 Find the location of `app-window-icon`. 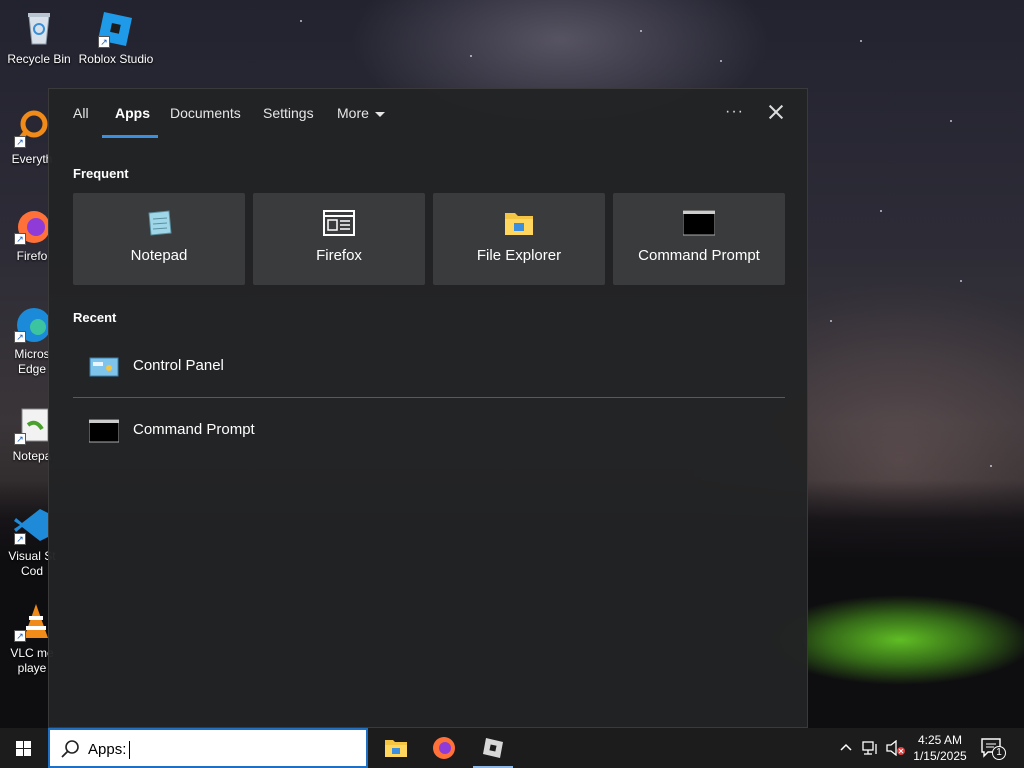

app-window-icon is located at coordinates (339, 223).